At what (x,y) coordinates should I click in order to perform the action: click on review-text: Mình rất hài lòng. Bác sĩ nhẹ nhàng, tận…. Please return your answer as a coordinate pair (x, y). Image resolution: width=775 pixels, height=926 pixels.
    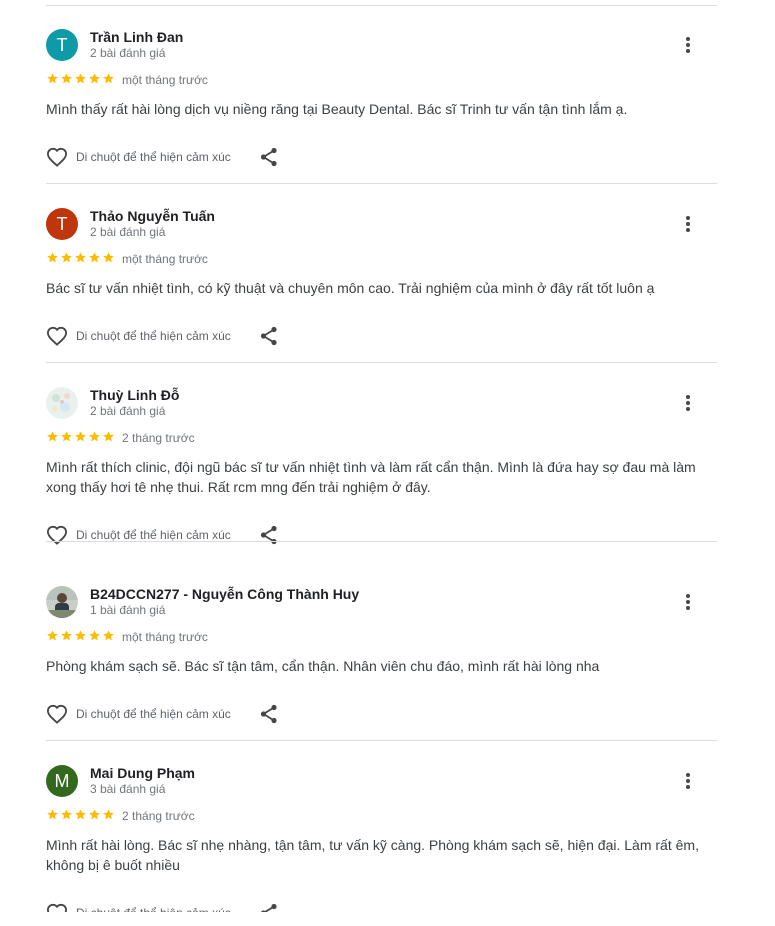
    Looking at the image, I should click on (372, 855).